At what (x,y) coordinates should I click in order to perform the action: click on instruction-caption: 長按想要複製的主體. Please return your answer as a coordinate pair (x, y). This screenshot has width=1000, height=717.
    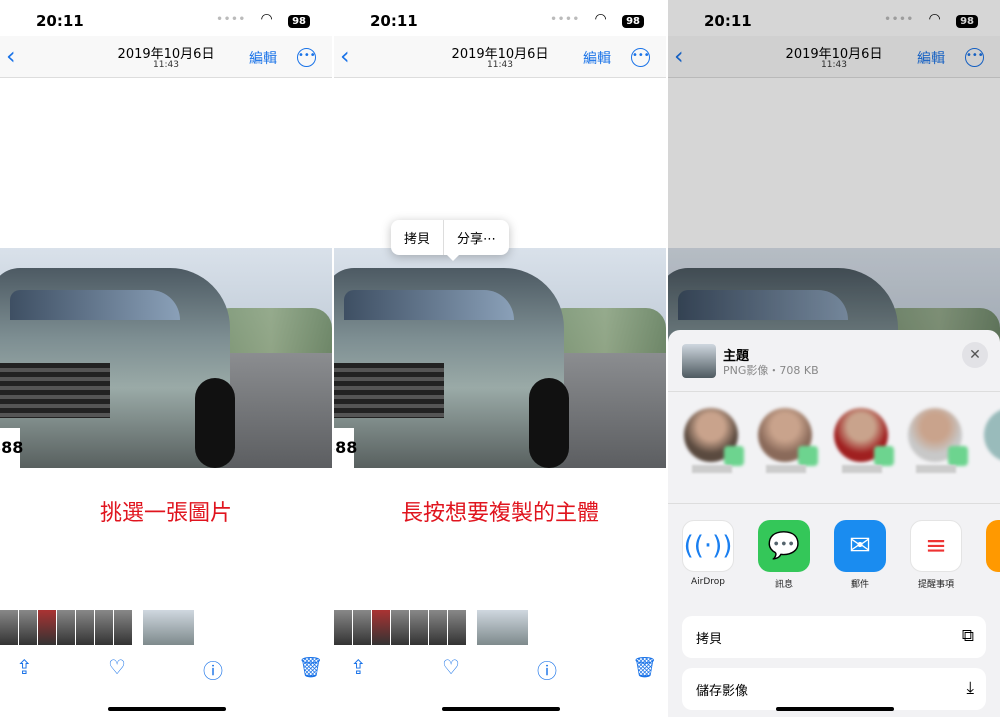
    Looking at the image, I should click on (499, 513).